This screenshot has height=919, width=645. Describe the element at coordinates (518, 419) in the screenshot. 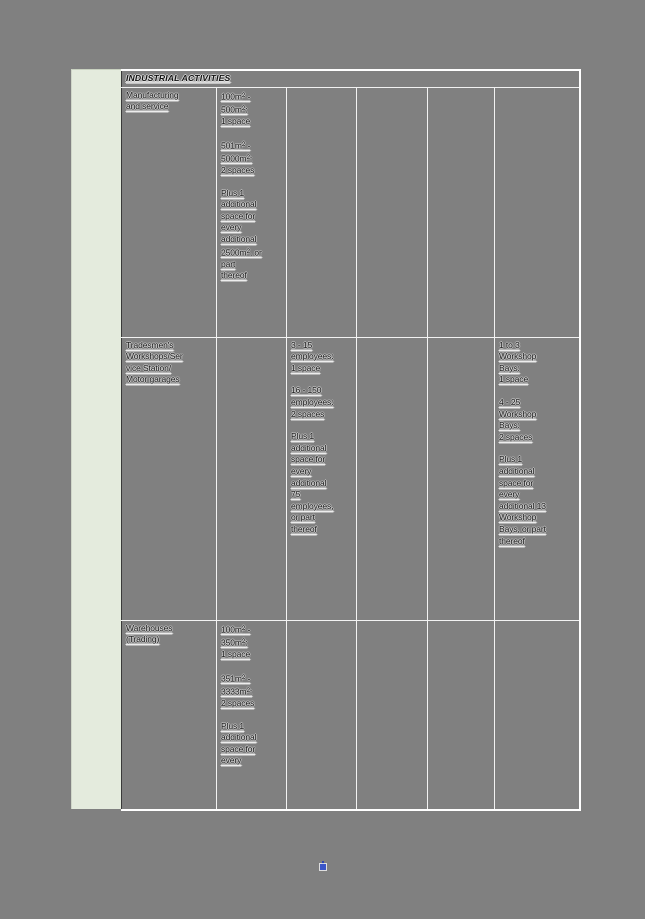

I see `workshop-bays-band-2: 4 - 25 Workshop Bays: 2 spaces` at that location.